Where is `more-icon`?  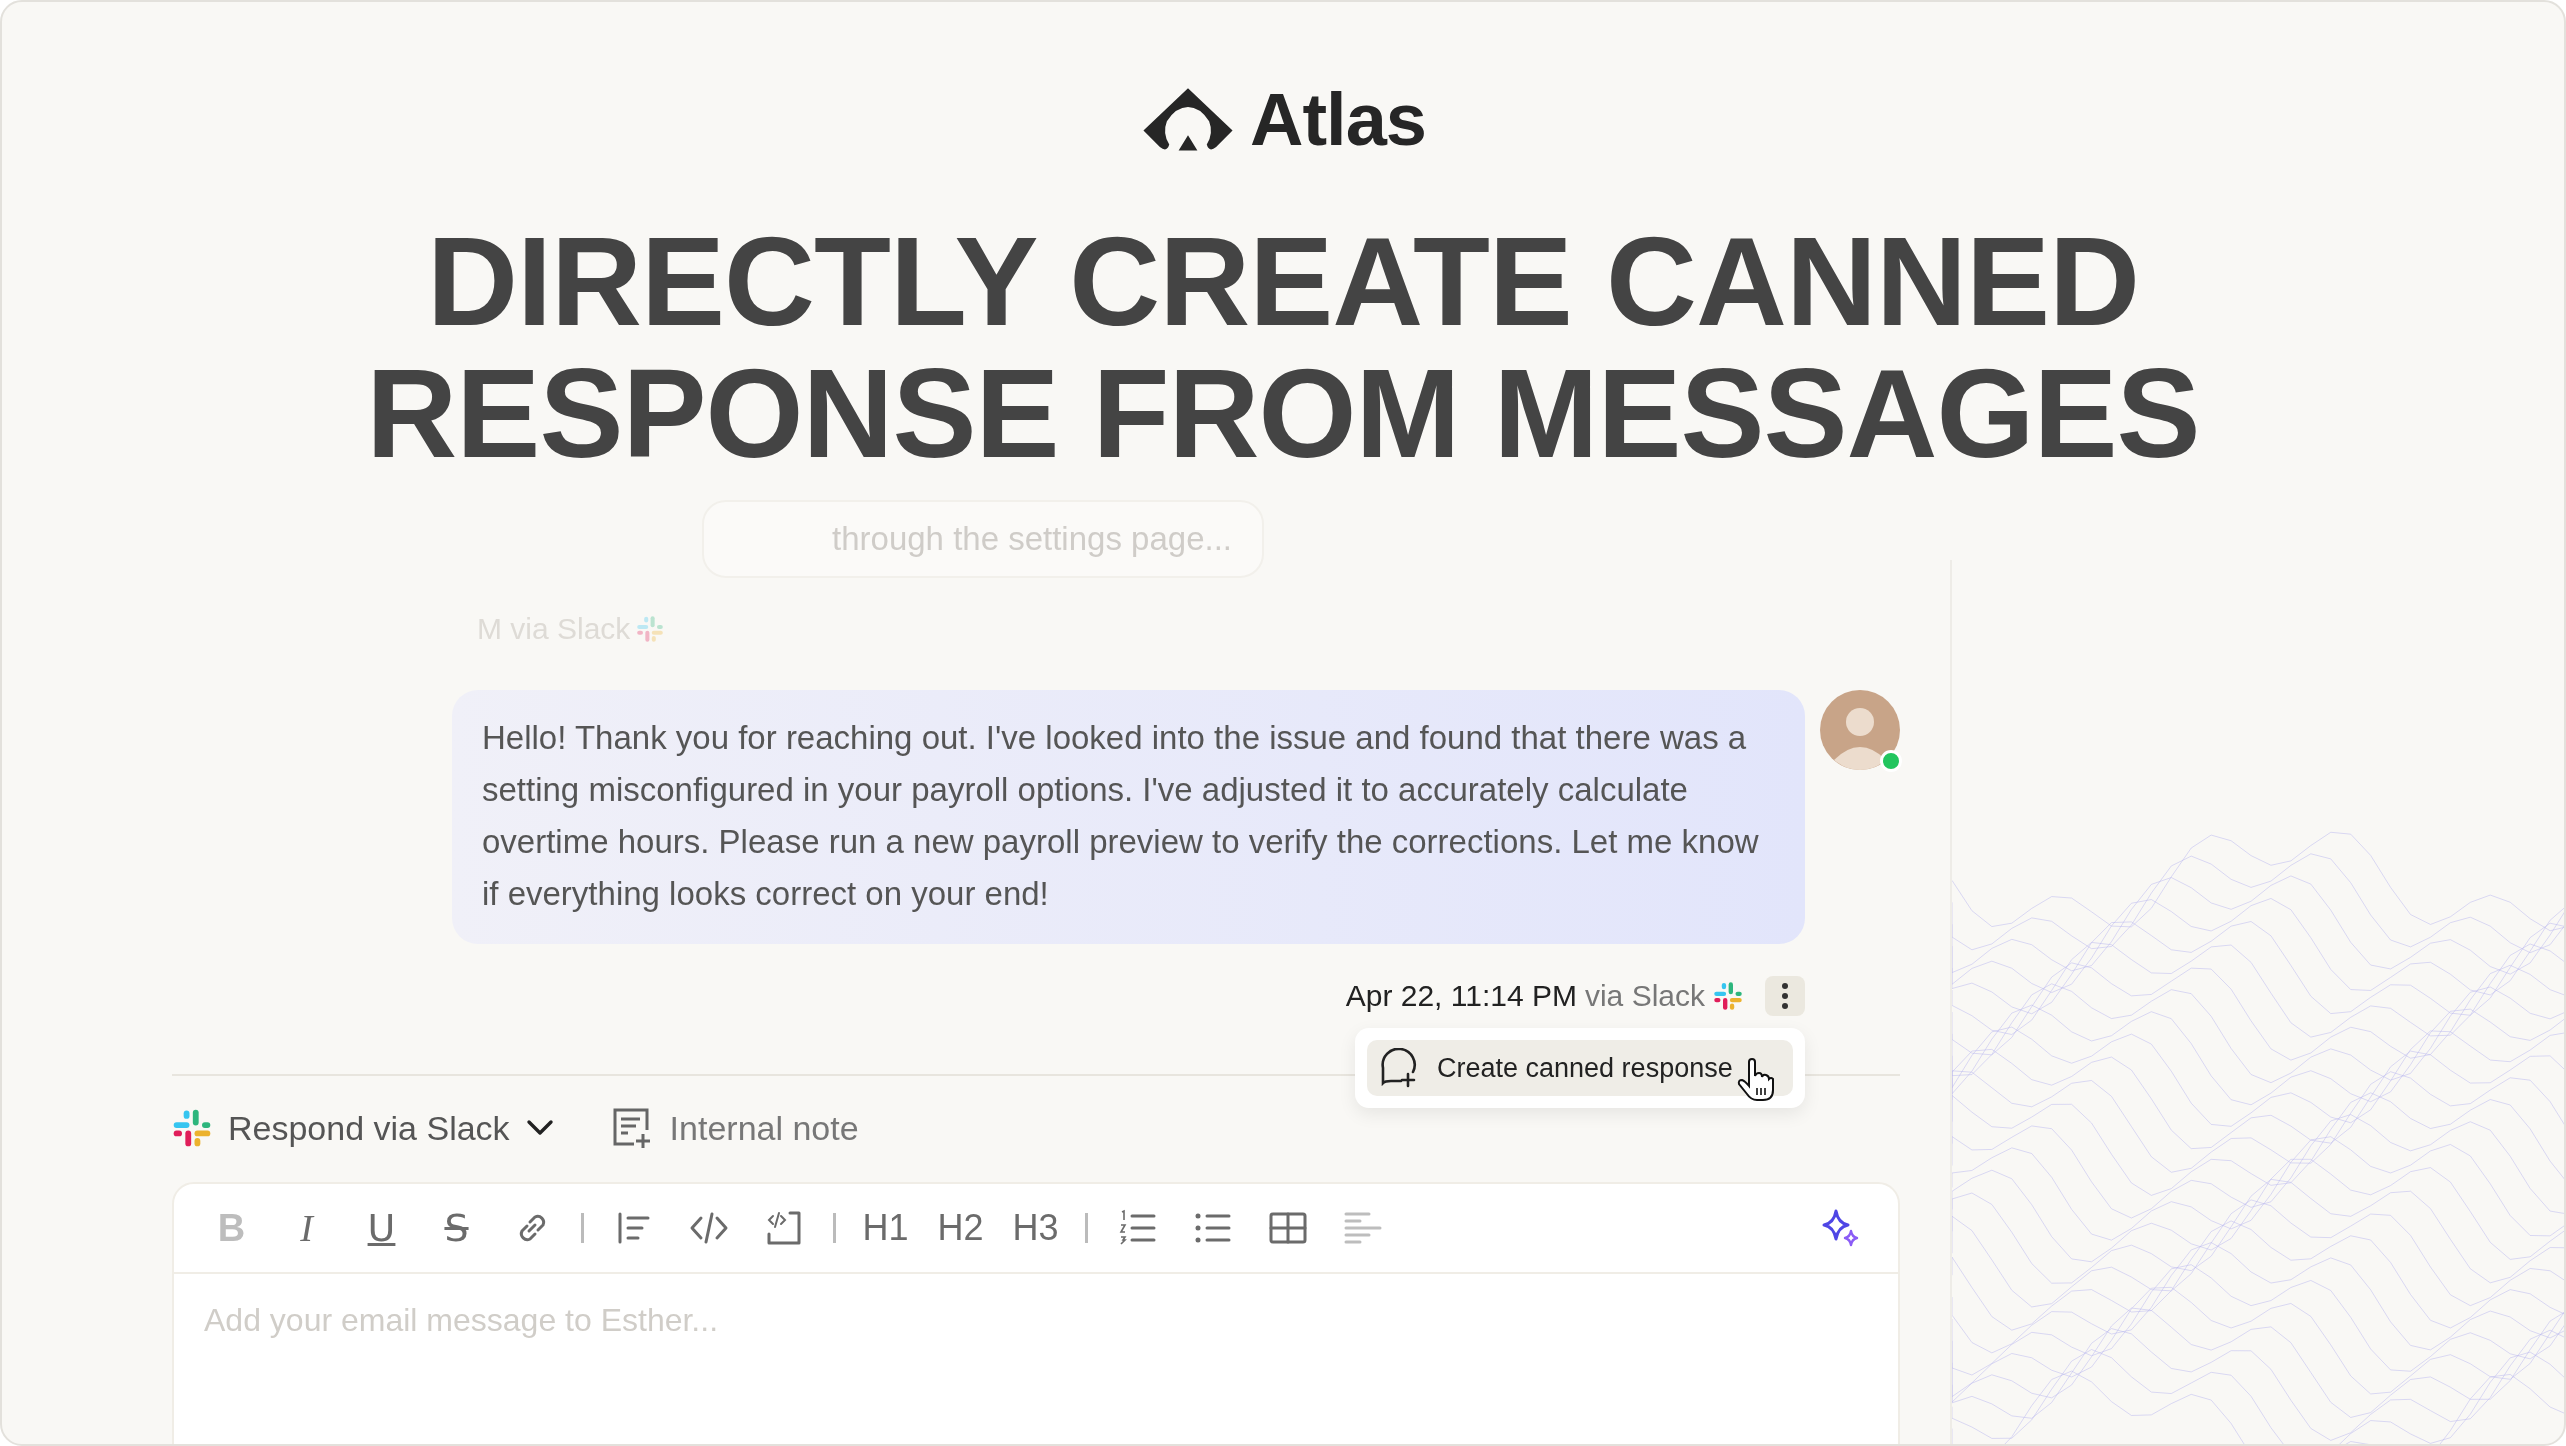 more-icon is located at coordinates (1785, 996).